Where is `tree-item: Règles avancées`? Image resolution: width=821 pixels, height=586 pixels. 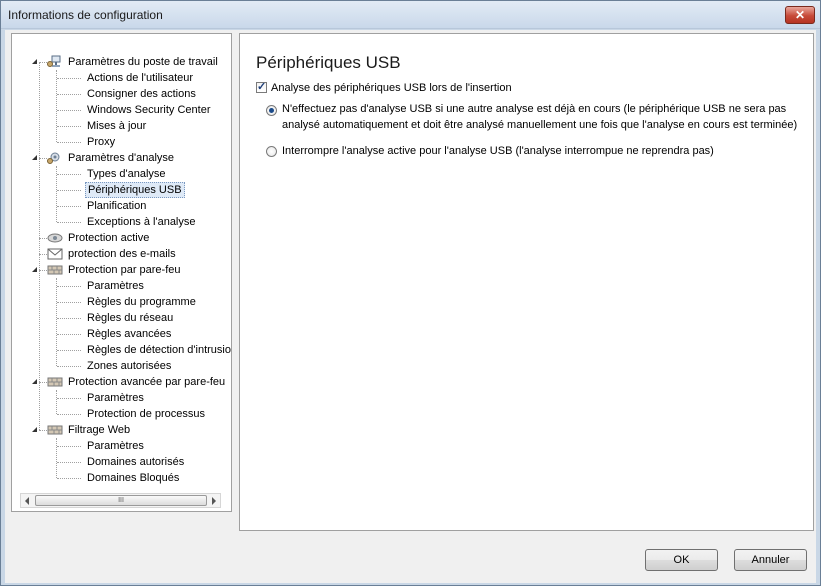
tree-item: Règles avancées is located at coordinates (121, 334).